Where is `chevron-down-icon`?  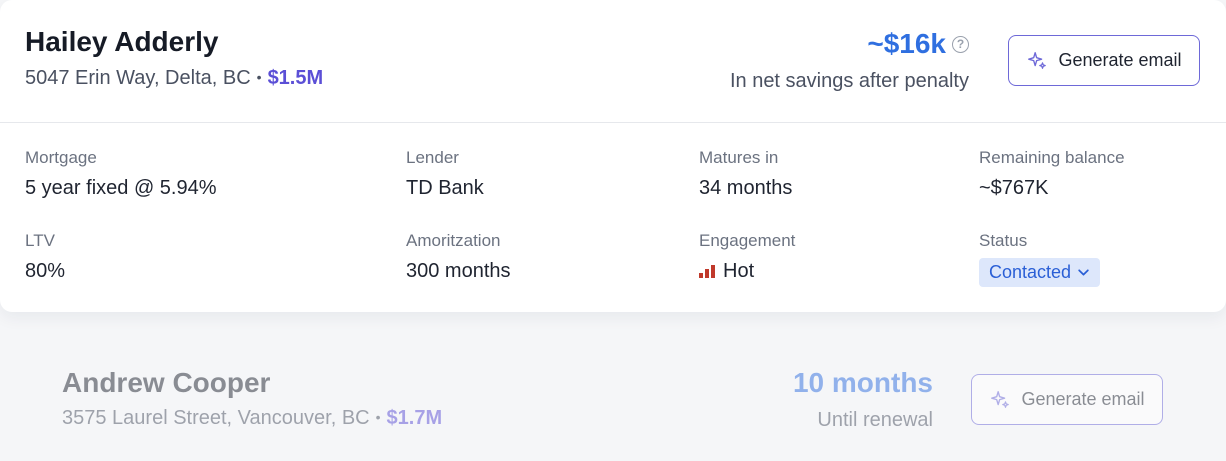 chevron-down-icon is located at coordinates (1083, 272).